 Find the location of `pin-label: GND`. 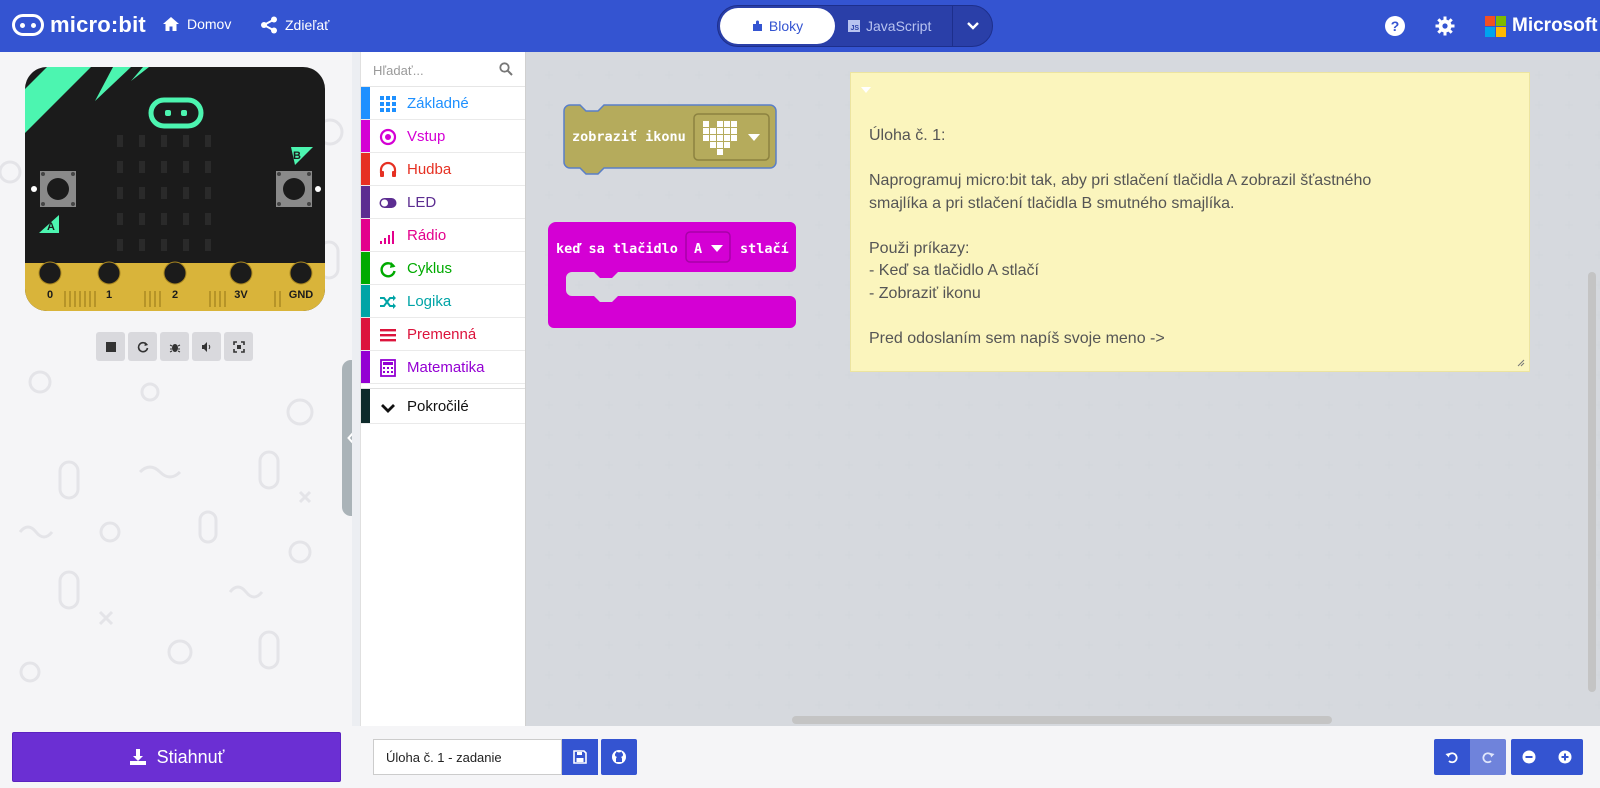

pin-label: GND is located at coordinates (301, 295).